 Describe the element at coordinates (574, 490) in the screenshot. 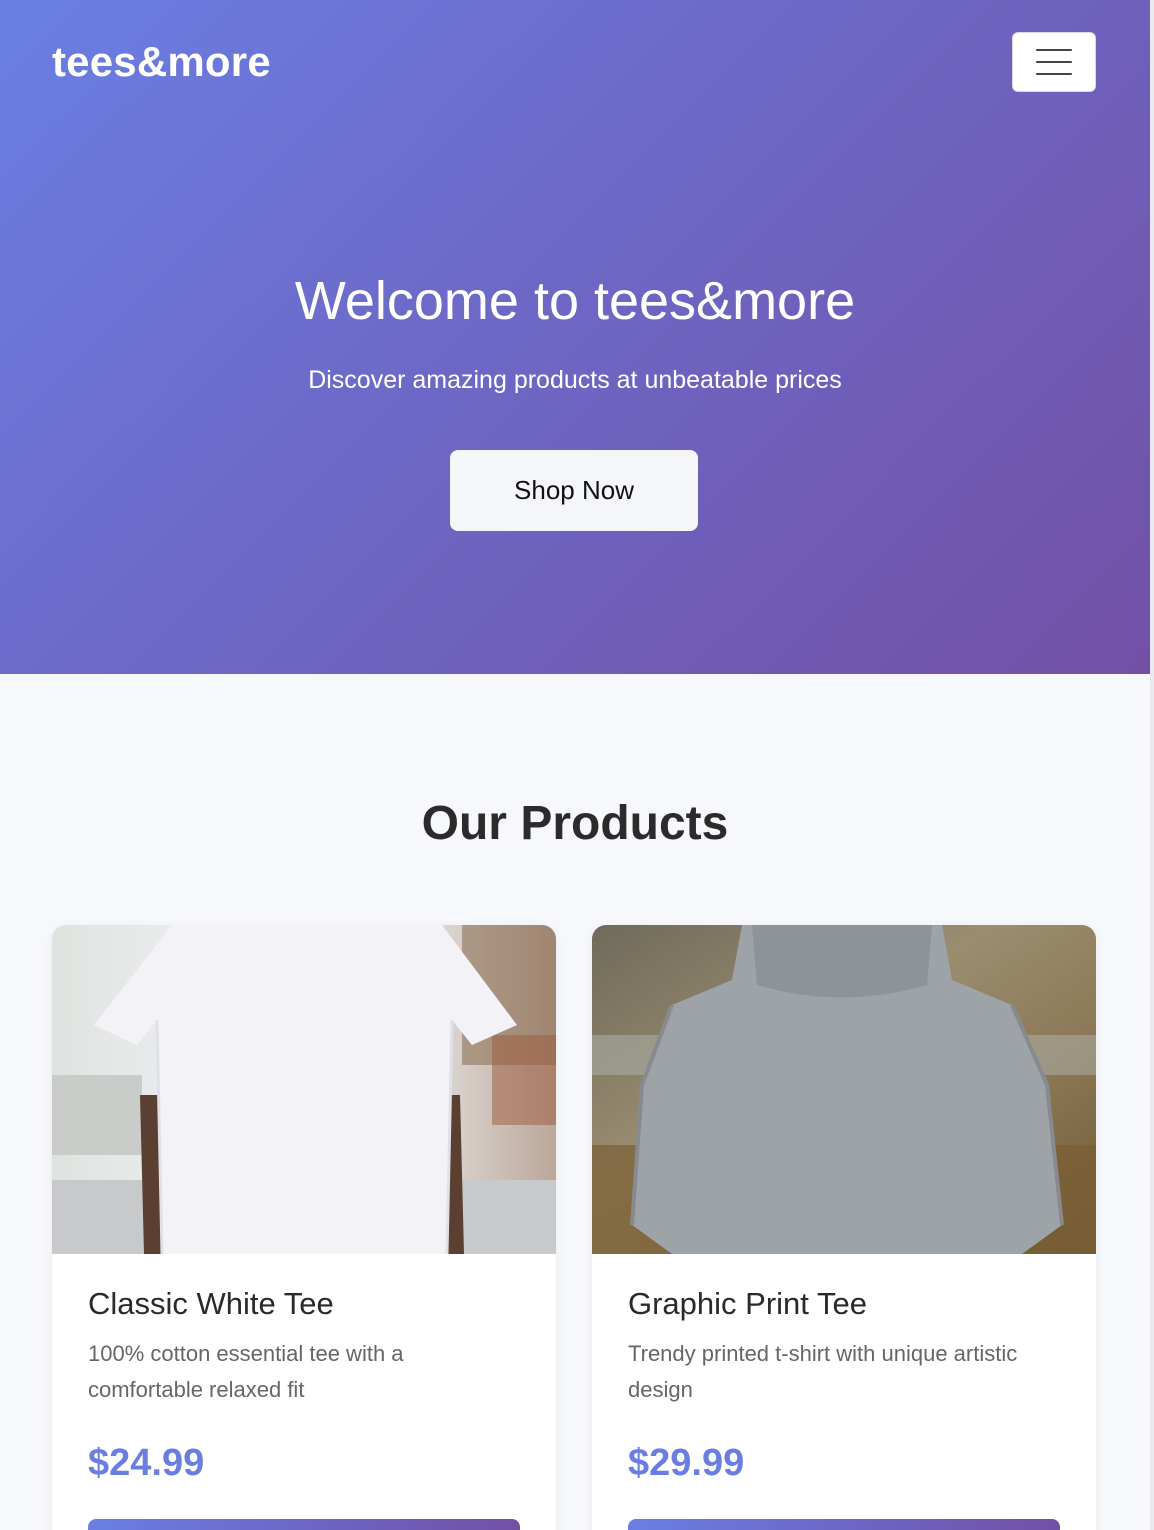

I see `shop-now-button: Shop Now` at that location.